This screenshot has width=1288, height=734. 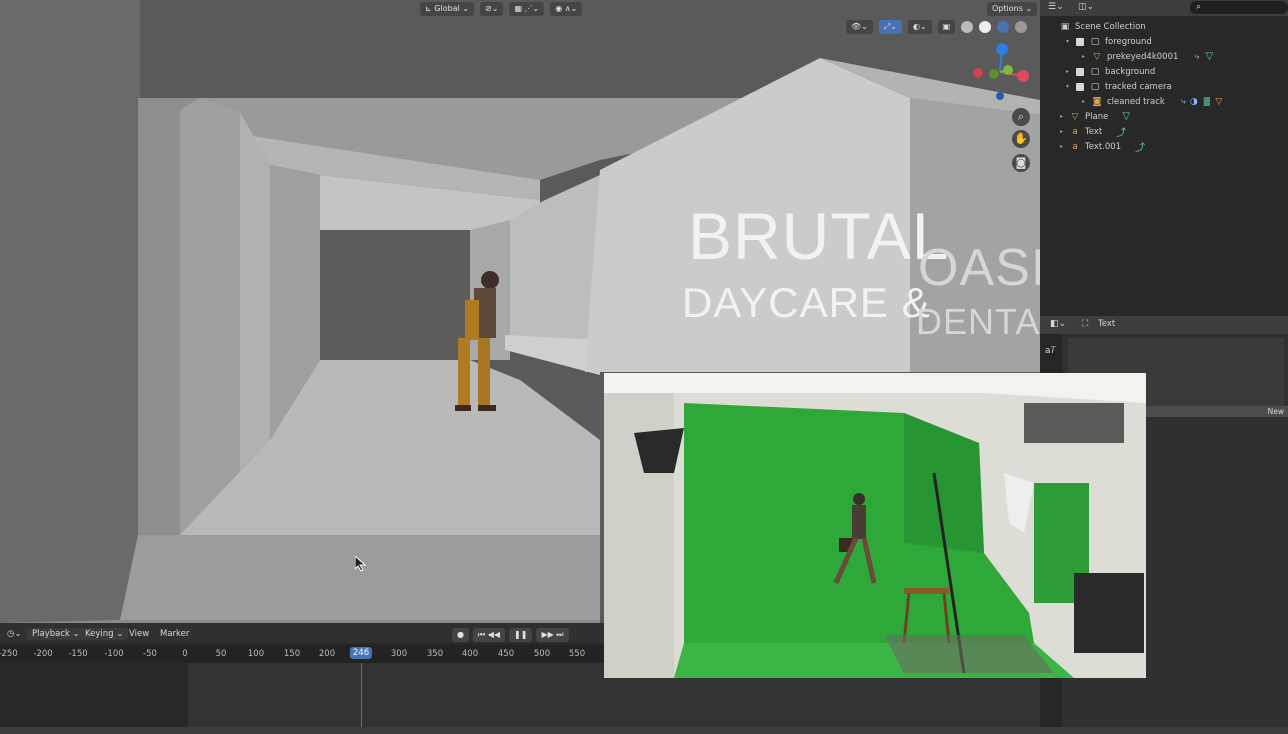 I want to click on rendered-shading-icon, so click(x=1021, y=27).